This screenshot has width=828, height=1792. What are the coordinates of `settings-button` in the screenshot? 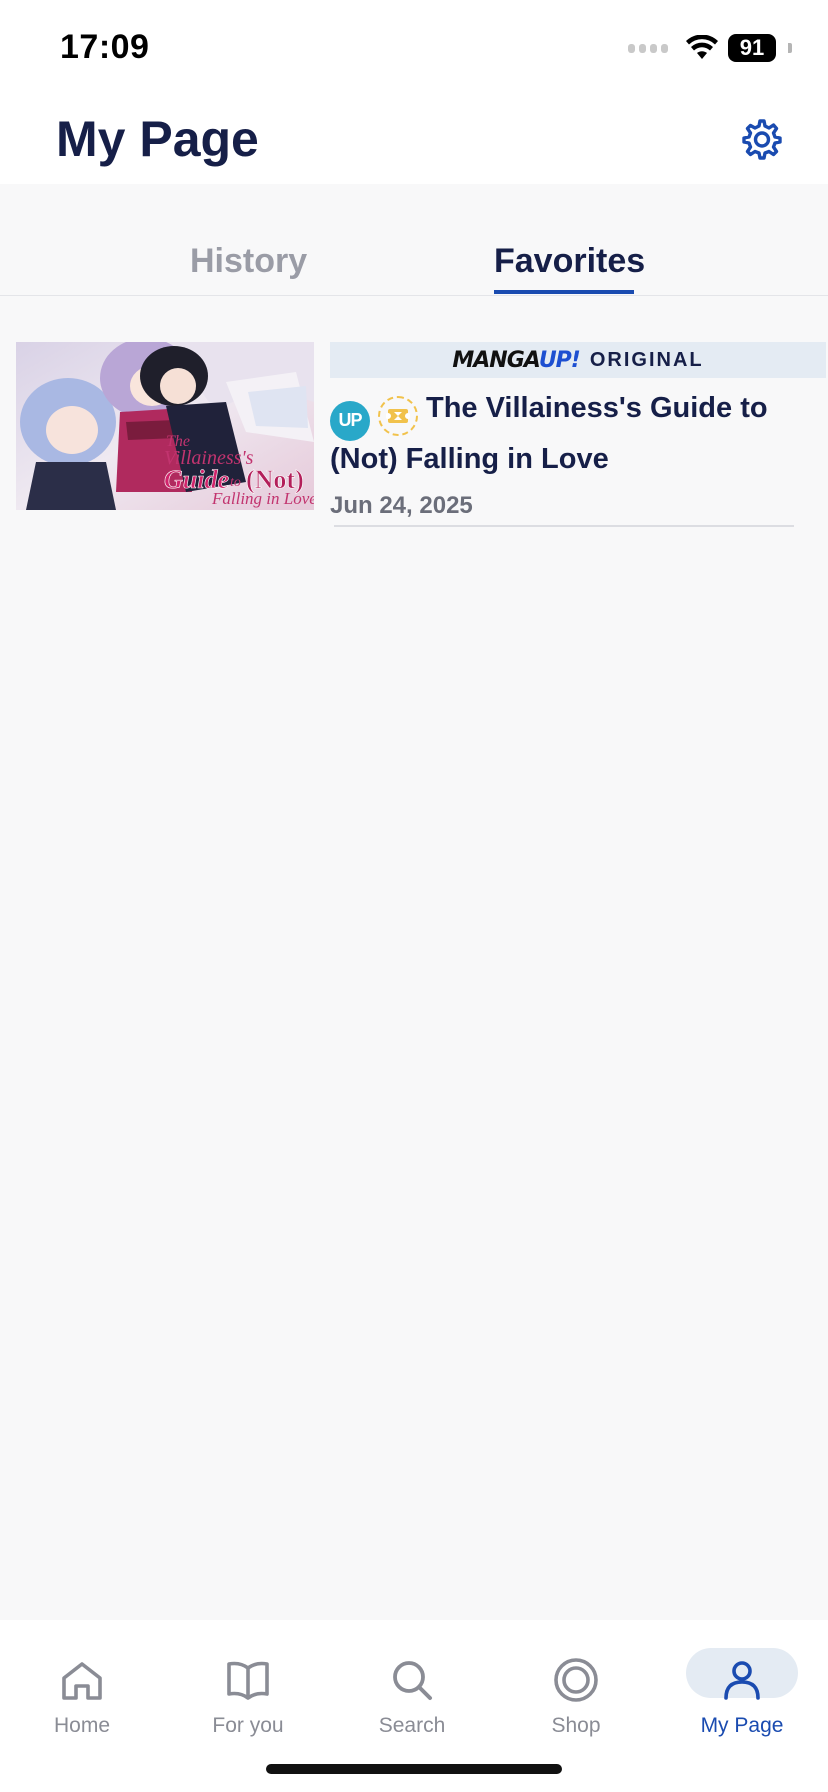 It's located at (762, 140).